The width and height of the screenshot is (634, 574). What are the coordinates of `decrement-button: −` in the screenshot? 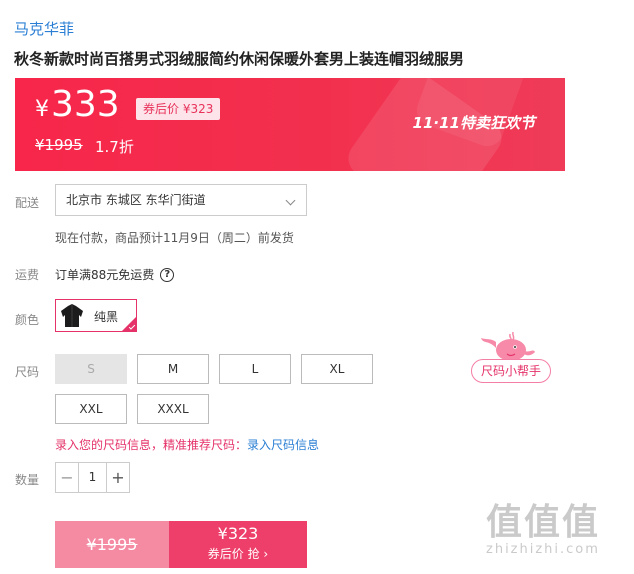 It's located at (67, 477).